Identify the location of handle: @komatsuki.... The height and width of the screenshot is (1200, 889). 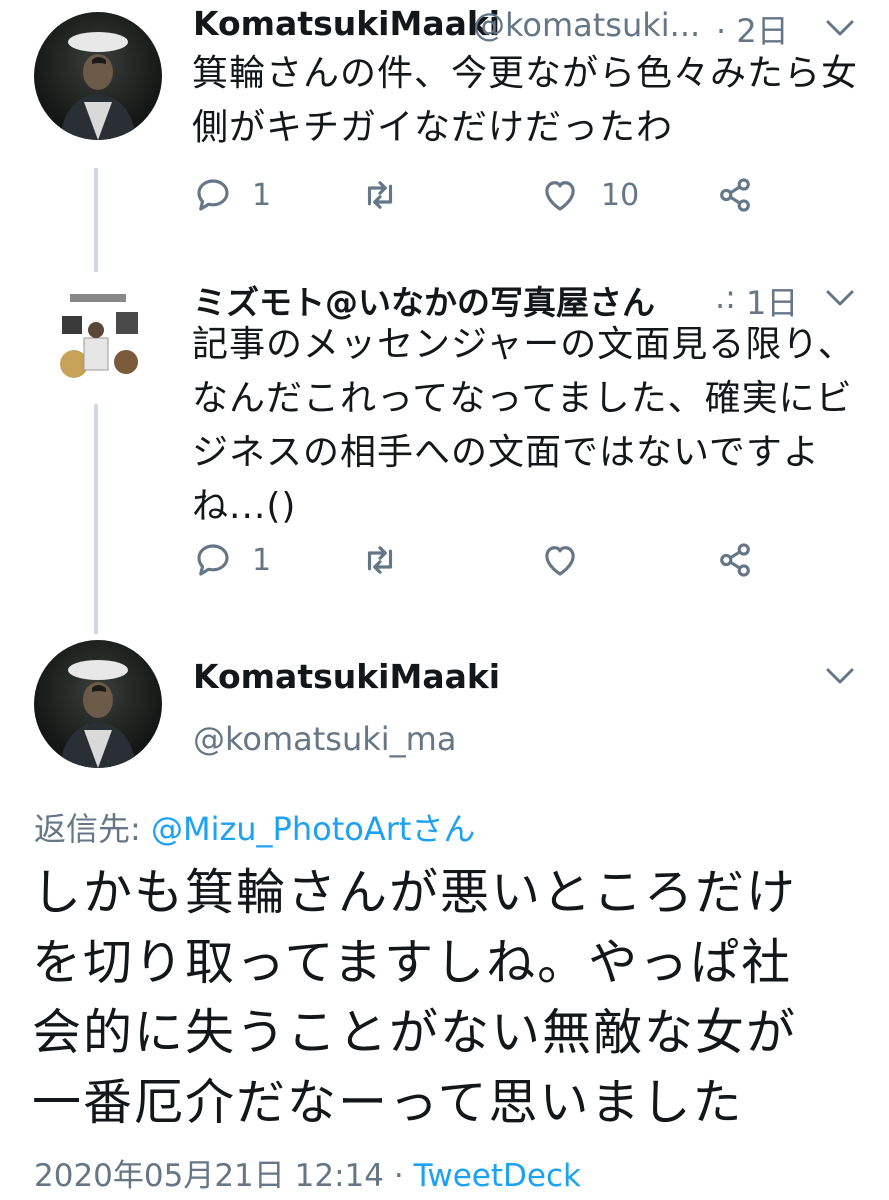
(586, 25).